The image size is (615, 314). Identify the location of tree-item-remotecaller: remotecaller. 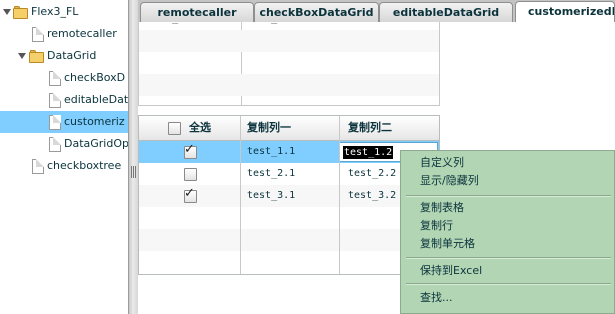
(64, 34).